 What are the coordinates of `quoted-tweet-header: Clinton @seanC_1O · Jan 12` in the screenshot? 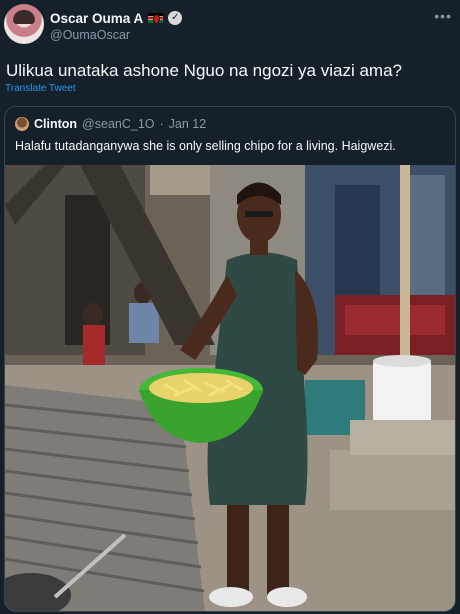 It's located at (110, 124).